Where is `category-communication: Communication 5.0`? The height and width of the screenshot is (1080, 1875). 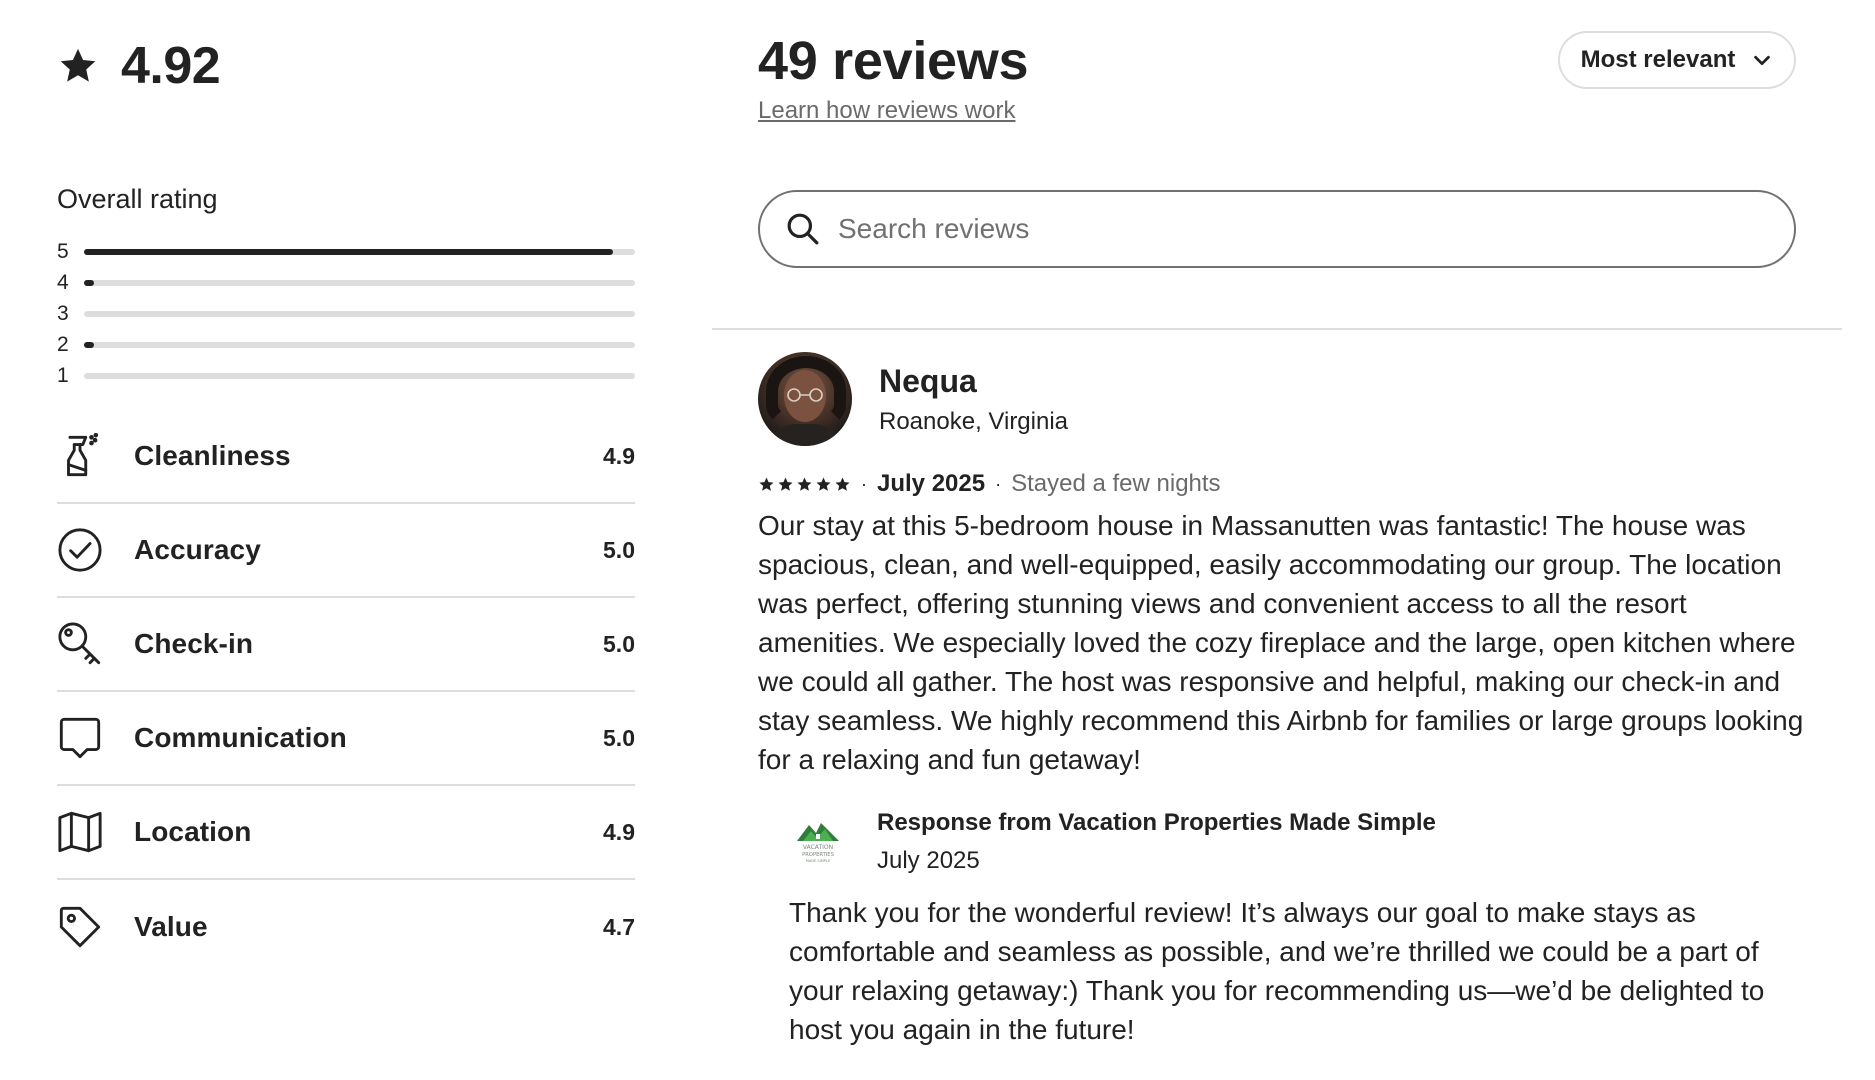
category-communication: Communication 5.0 is located at coordinates (346, 739).